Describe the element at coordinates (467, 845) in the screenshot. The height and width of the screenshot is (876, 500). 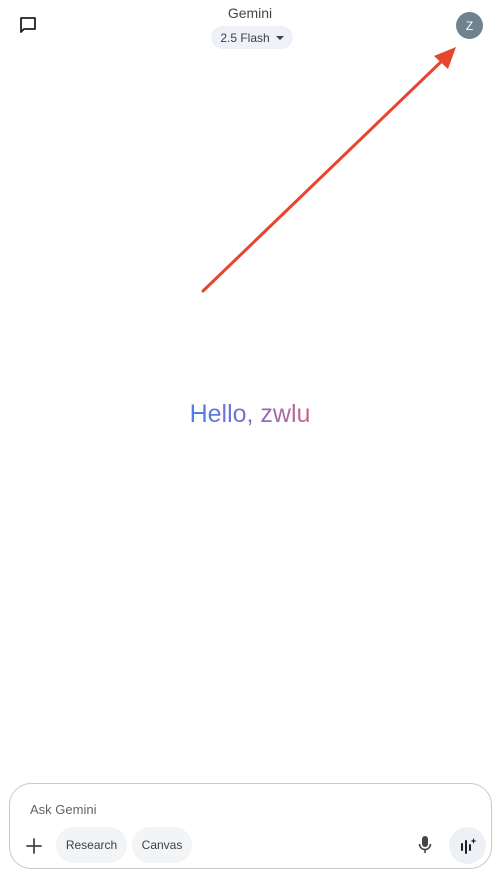
I see `audio-waveform-sparkle-icon` at that location.